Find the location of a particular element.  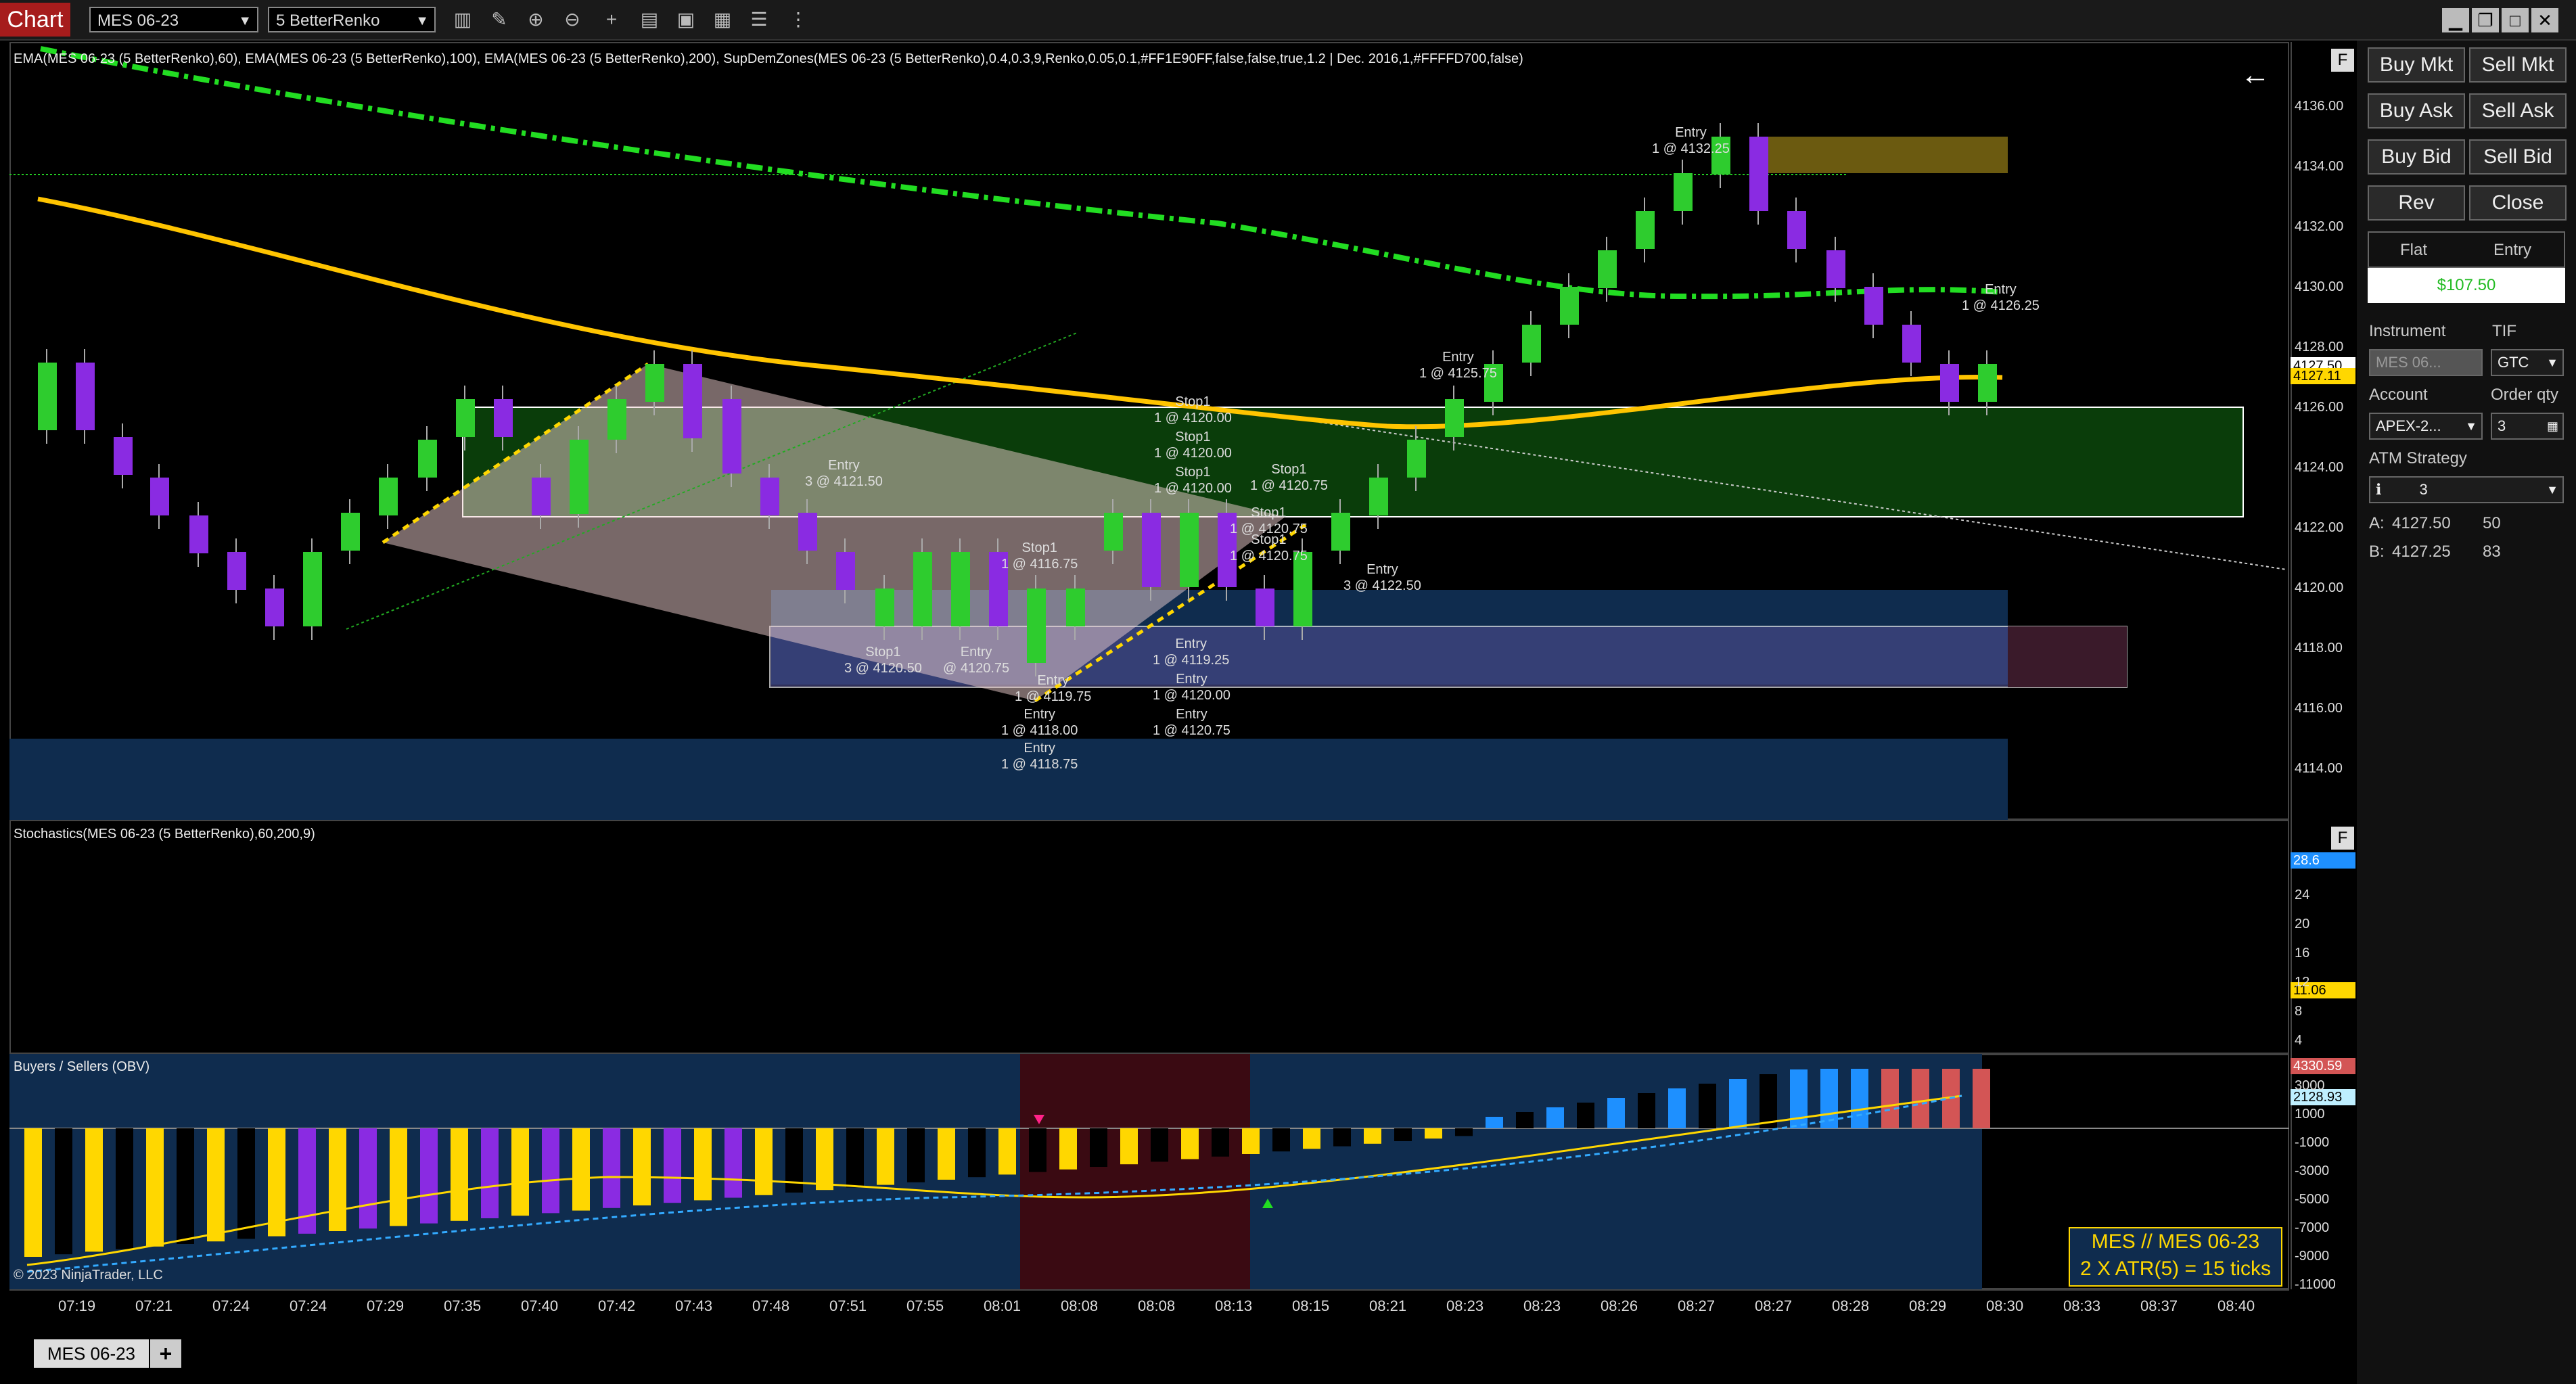

time-tick-label: 07:19 is located at coordinates (77, 1305).